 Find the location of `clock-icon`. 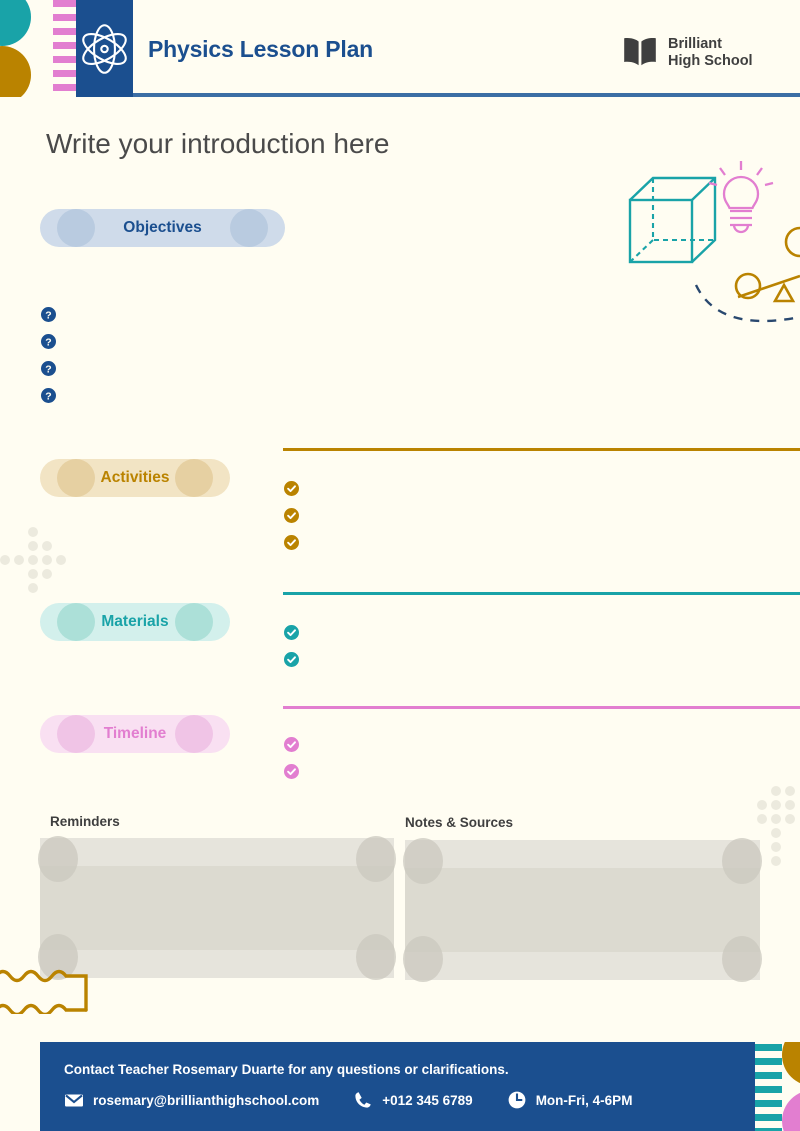

clock-icon is located at coordinates (517, 1100).